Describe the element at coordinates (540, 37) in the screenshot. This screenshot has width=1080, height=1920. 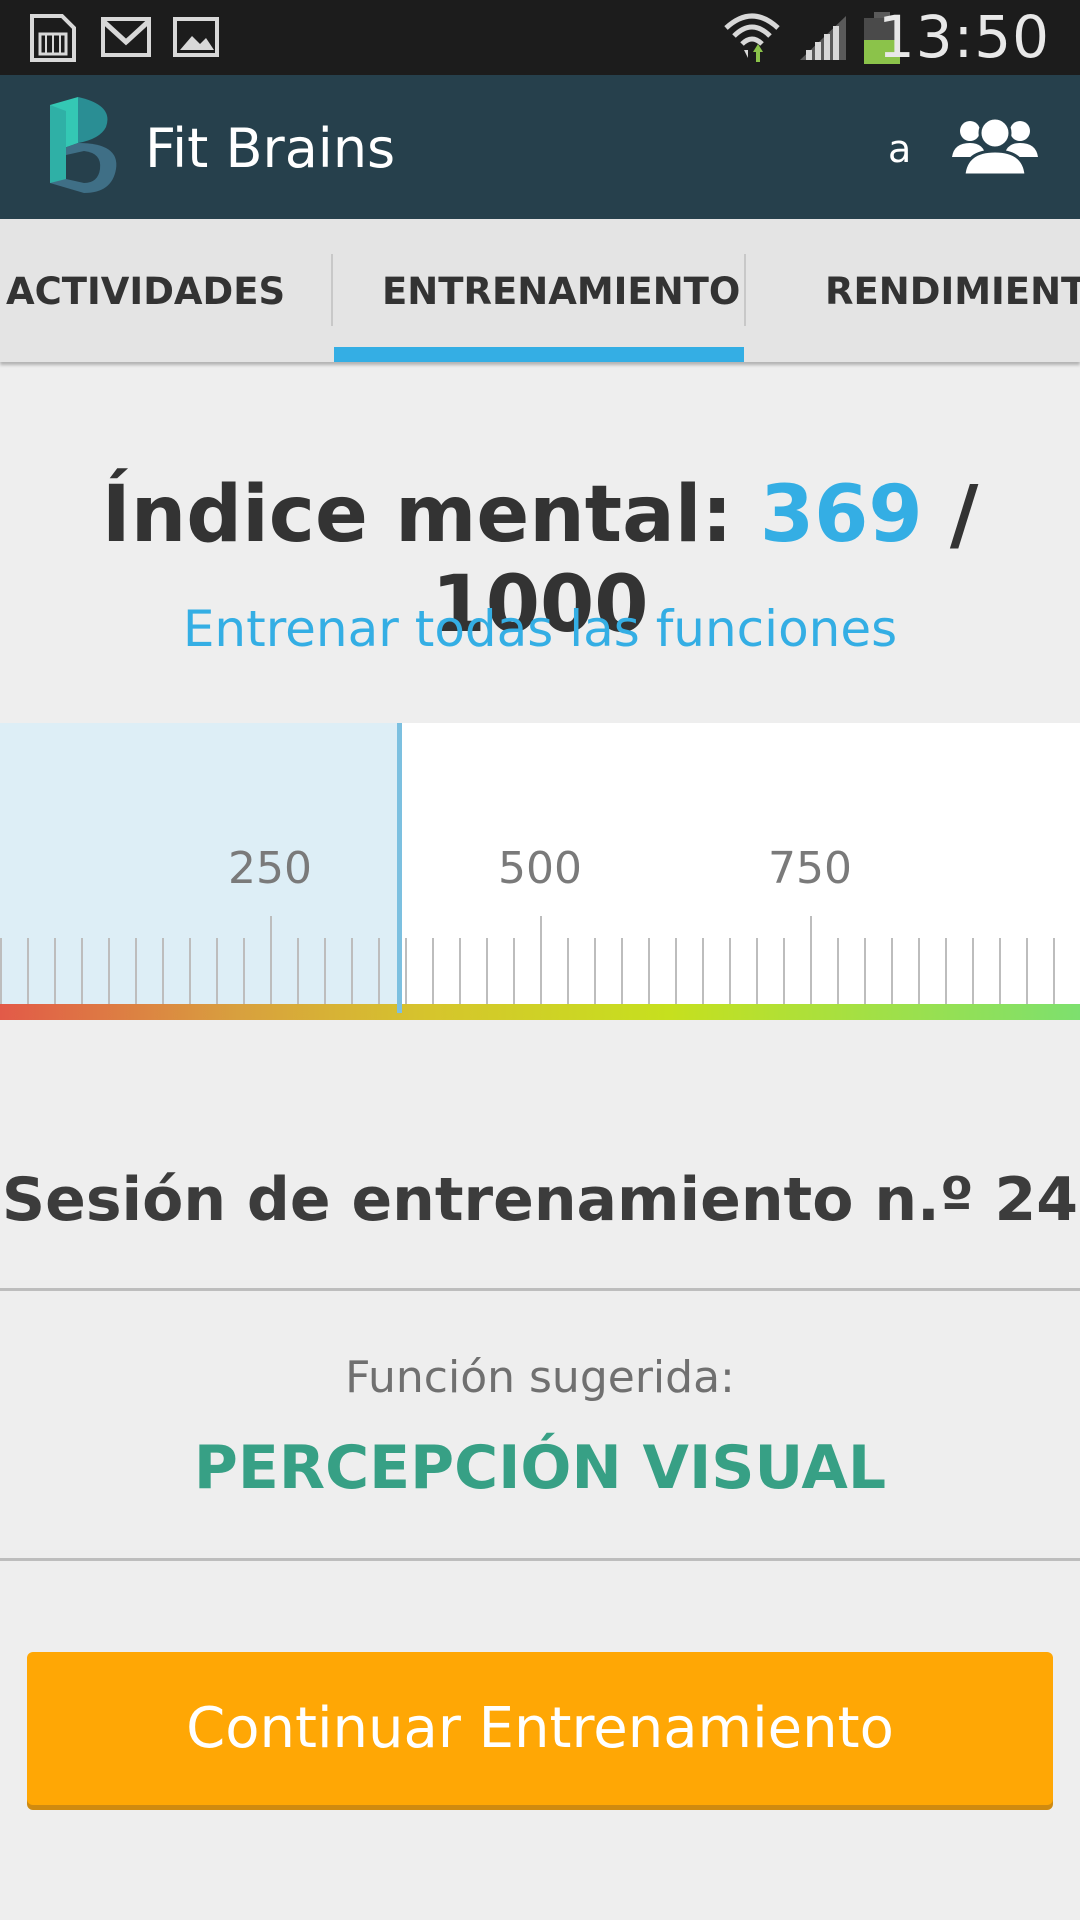
I see `status-bar: 13:50` at that location.